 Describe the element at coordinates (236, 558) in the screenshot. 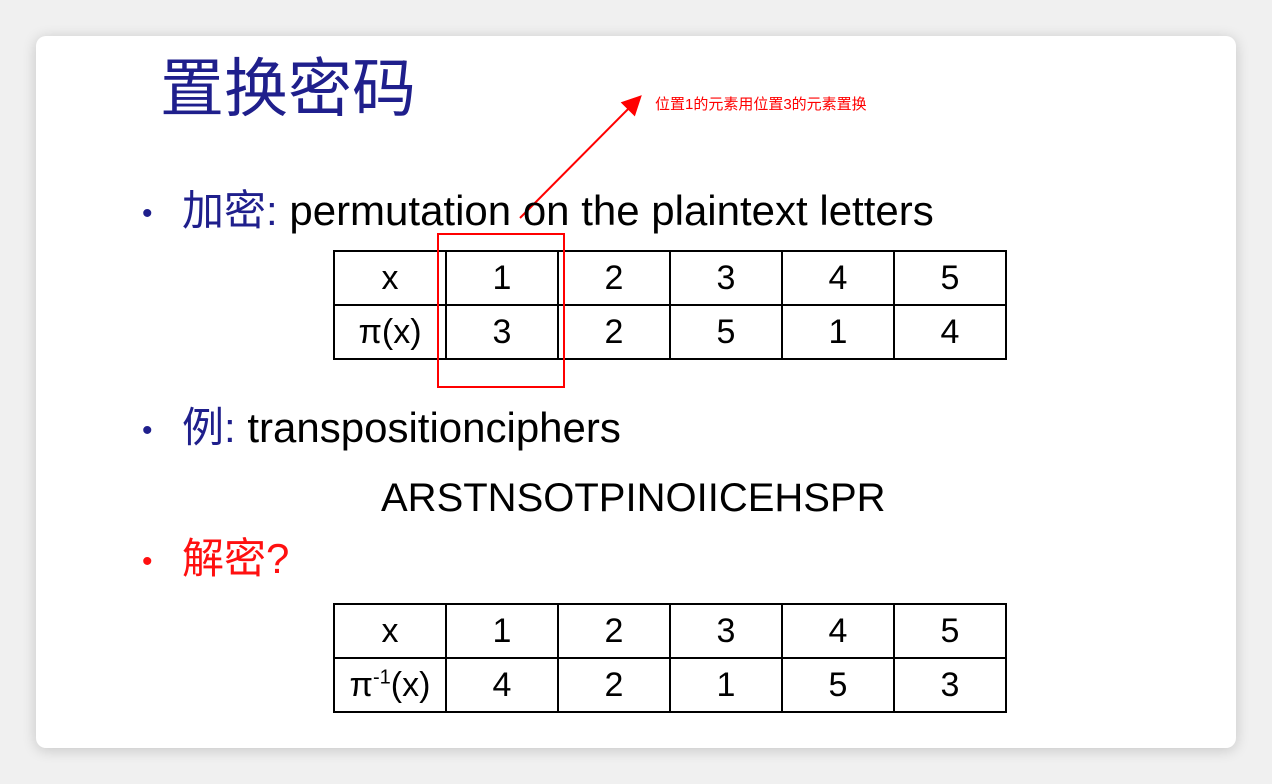

I see `decryption-text: 解密?` at that location.